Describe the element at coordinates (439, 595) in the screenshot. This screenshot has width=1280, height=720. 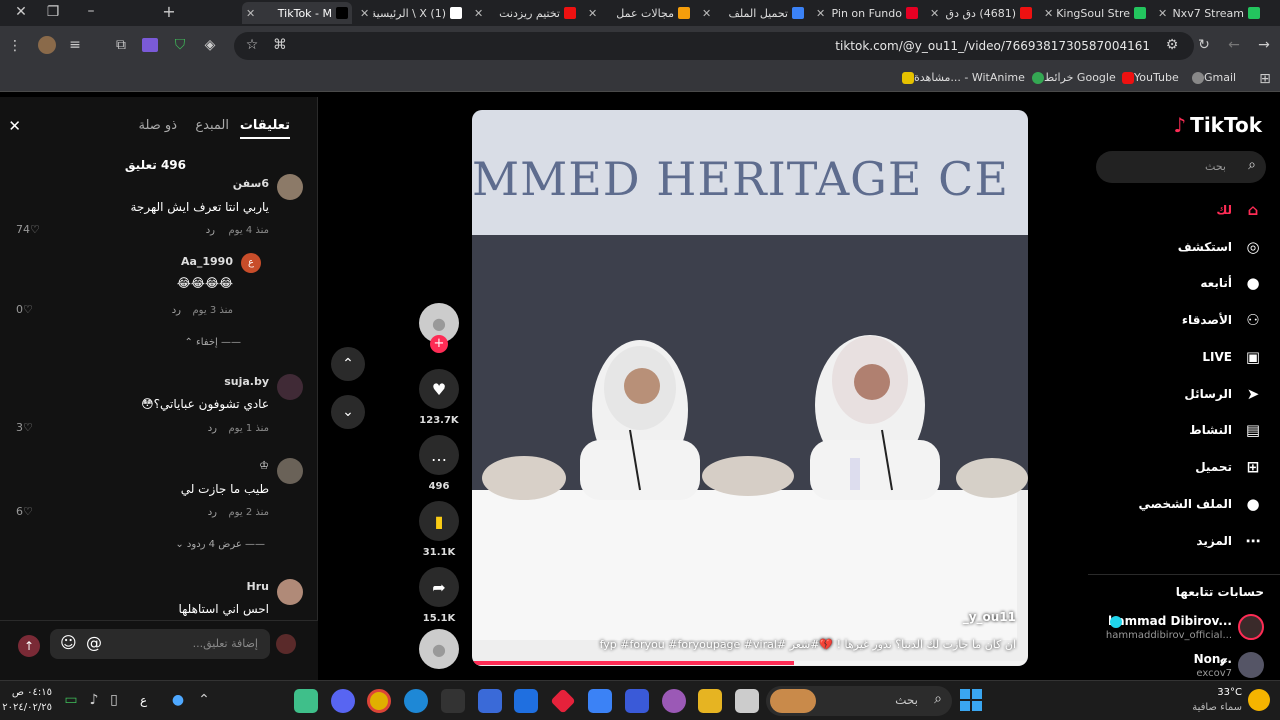
I see `share-button: ➦ 15.1K` at that location.